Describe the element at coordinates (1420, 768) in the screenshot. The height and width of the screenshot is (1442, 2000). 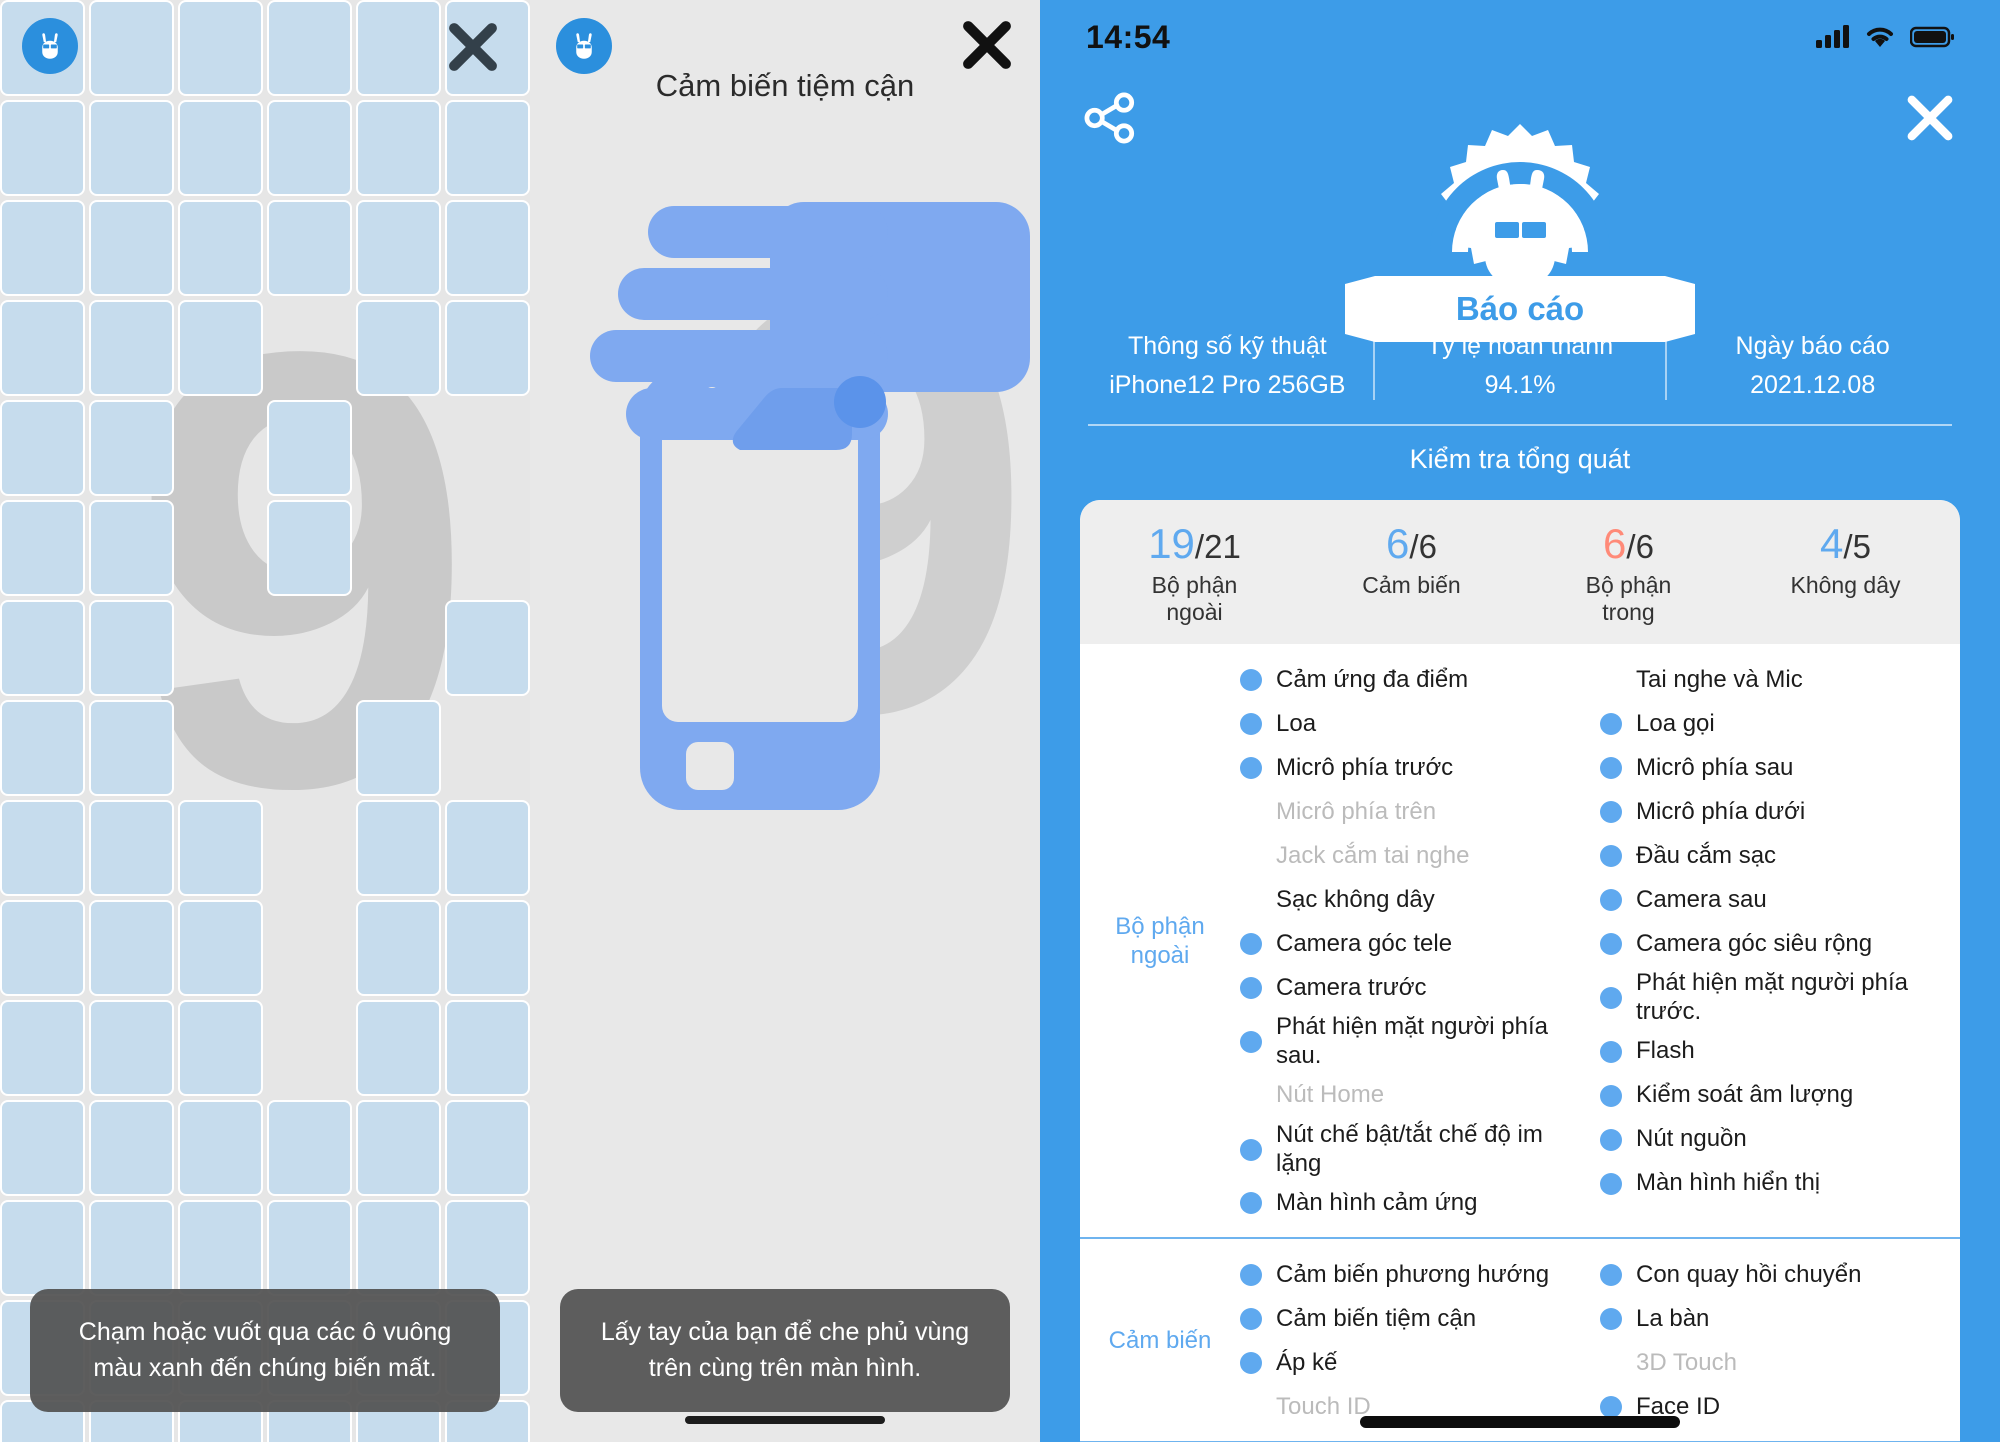
I see `component-item: Micrô phía trước` at that location.